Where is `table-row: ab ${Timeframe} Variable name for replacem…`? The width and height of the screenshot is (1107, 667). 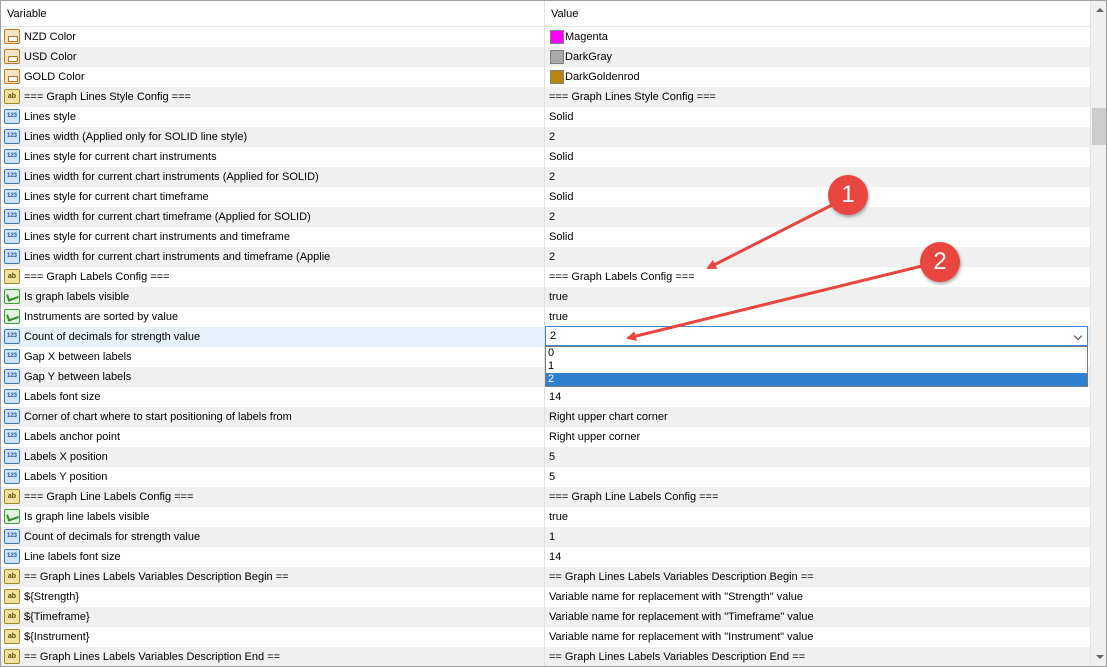 table-row: ab ${Timeframe} Variable name for replacem… is located at coordinates (545, 617).